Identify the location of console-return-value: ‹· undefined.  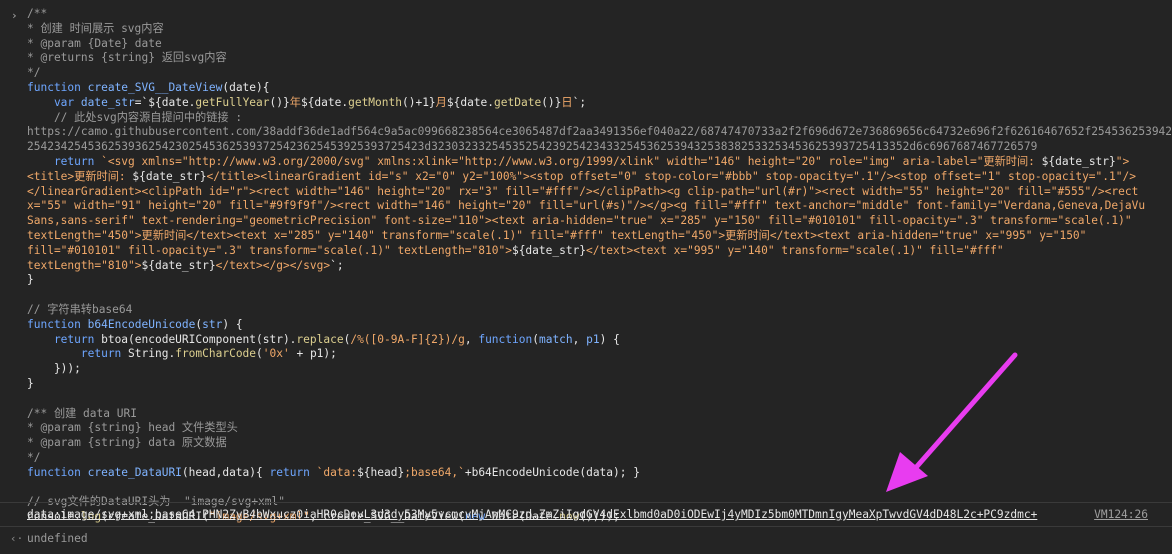
(586, 540).